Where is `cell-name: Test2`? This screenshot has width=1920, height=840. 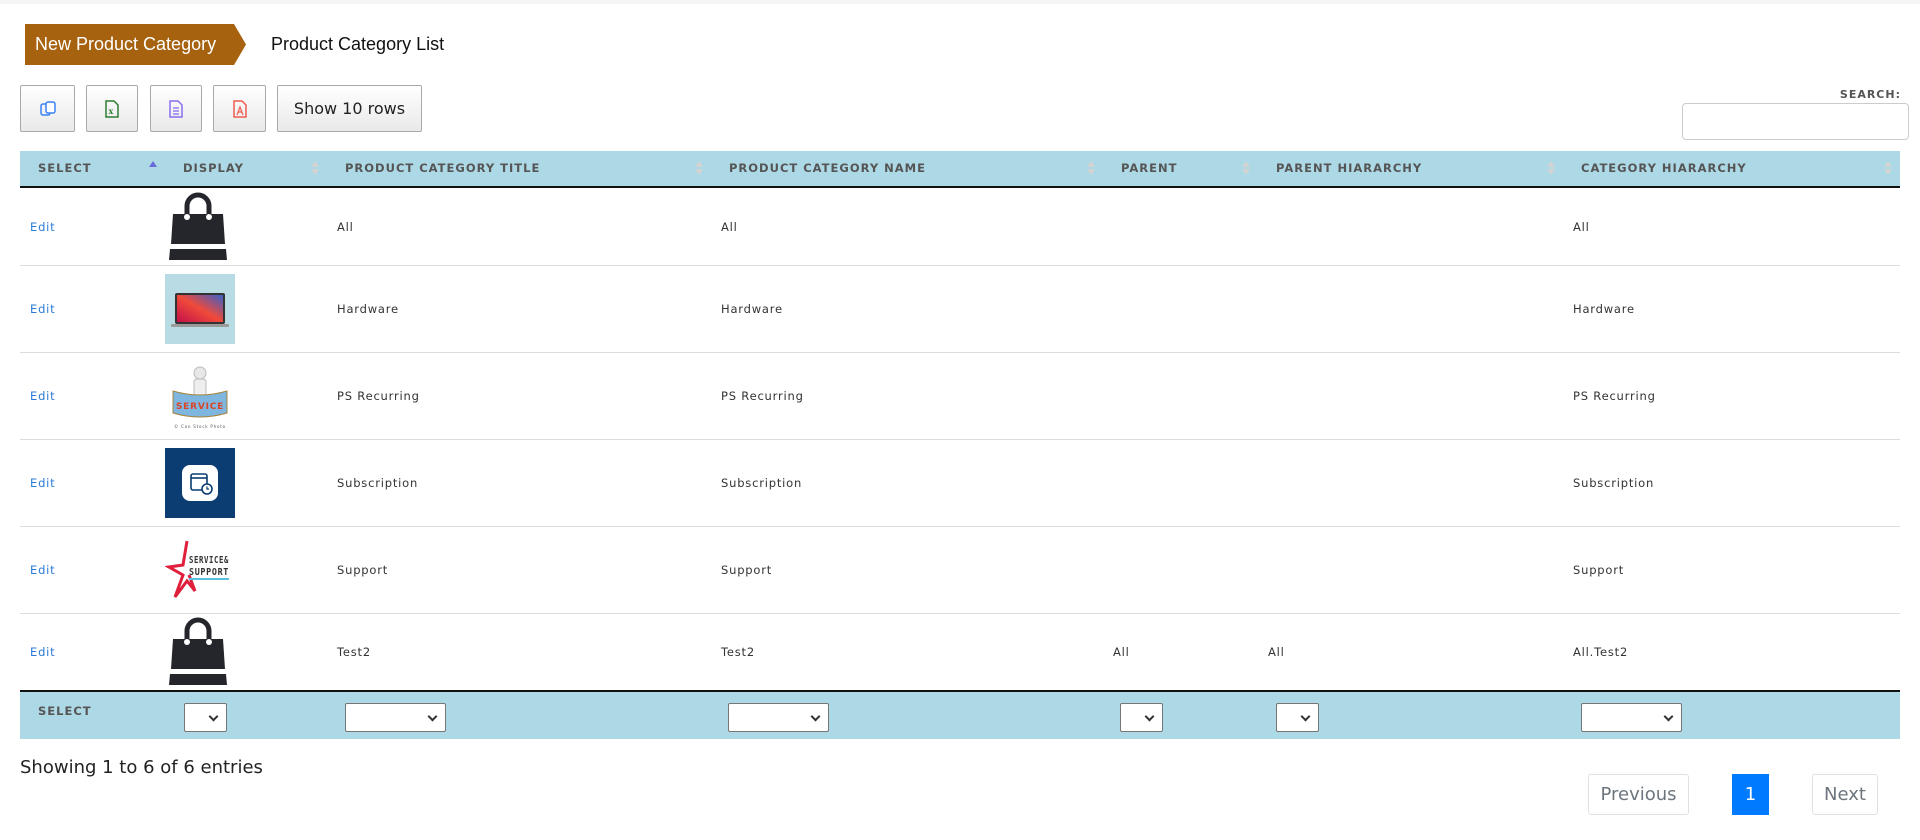
cell-name: Test2 is located at coordinates (738, 652).